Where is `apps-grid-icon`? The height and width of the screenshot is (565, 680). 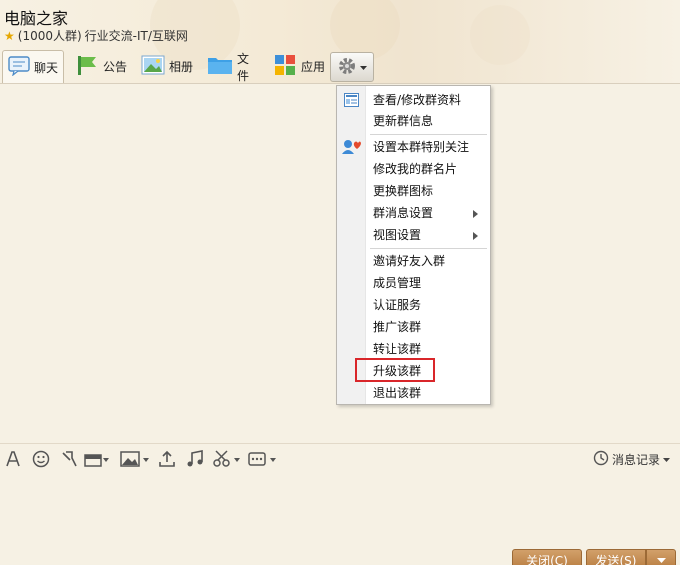
apps-grid-icon is located at coordinates (285, 66).